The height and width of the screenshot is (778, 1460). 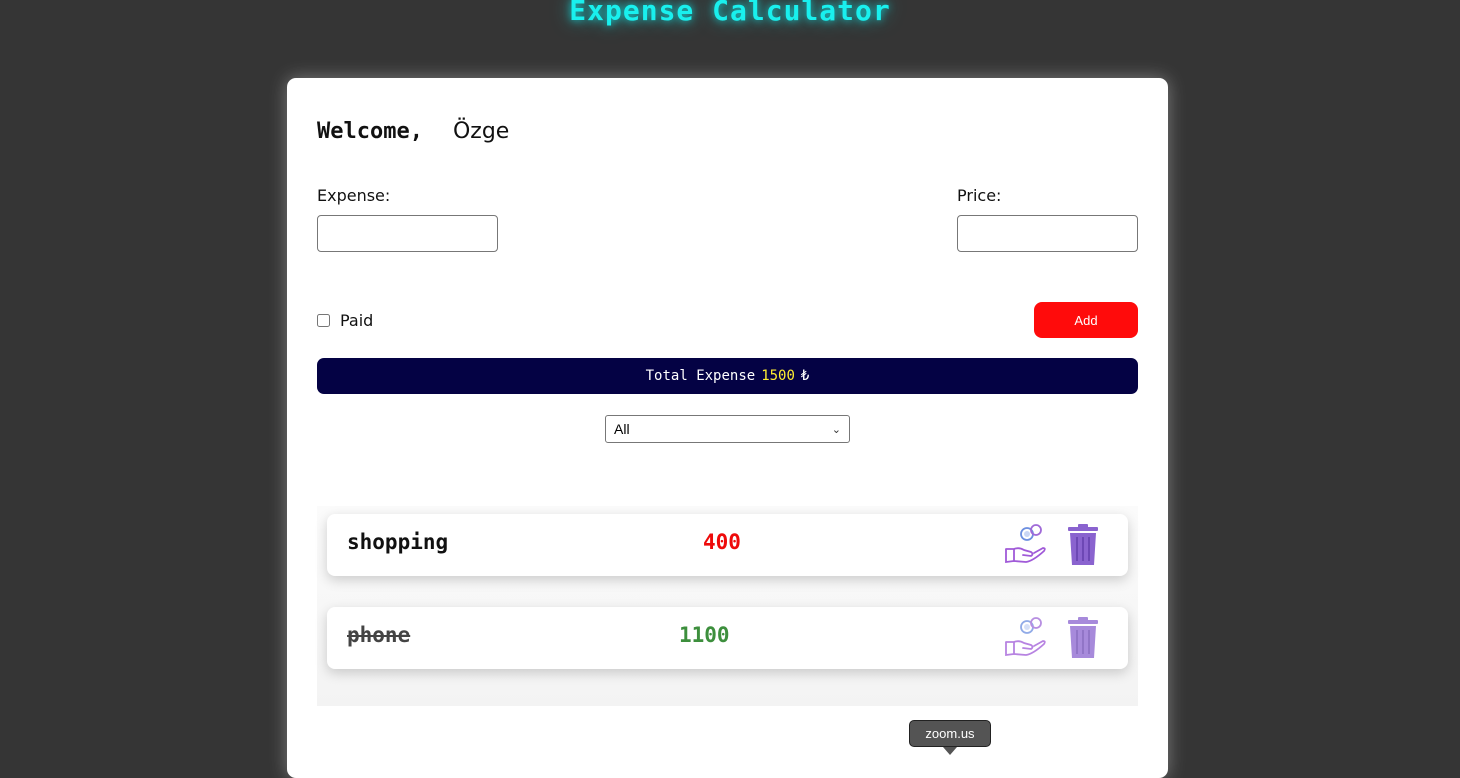 What do you see at coordinates (398, 542) in the screenshot?
I see `expense-name: shopping` at bounding box center [398, 542].